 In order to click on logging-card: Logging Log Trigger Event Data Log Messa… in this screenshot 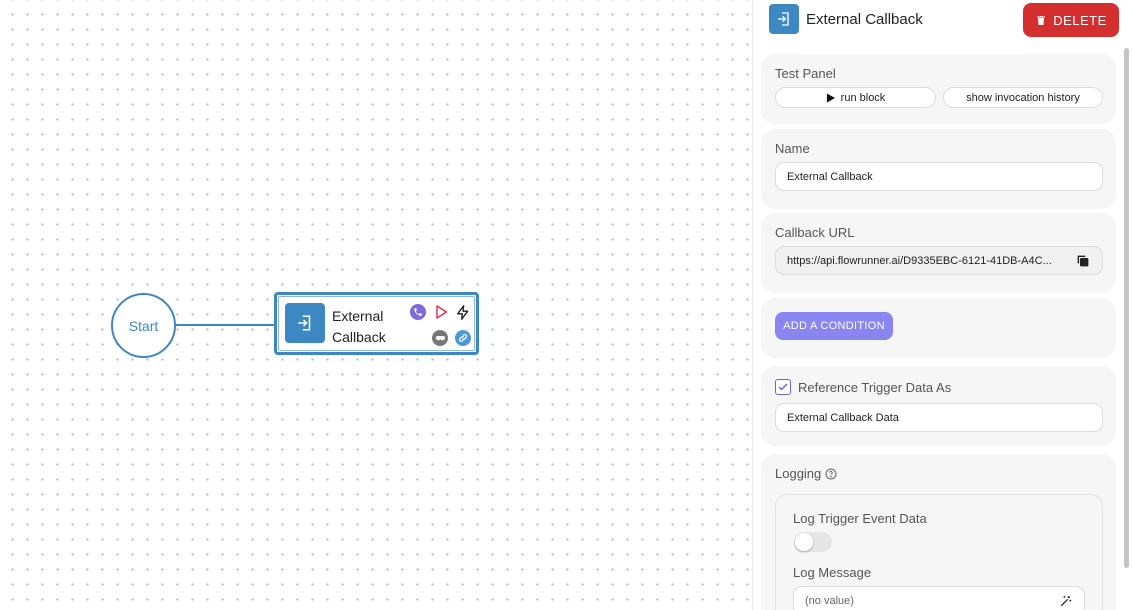, I will do `click(938, 532)`.